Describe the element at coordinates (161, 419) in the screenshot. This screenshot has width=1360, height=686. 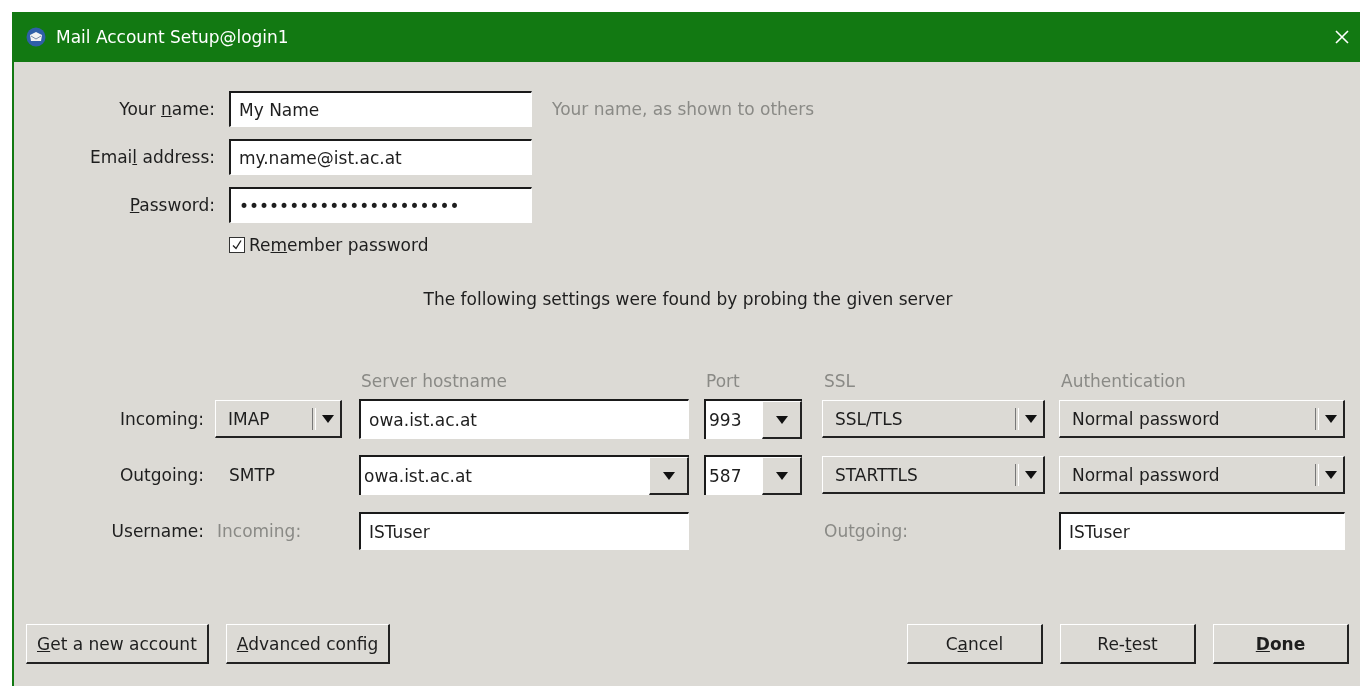
I see `row-label: Incoming:` at that location.